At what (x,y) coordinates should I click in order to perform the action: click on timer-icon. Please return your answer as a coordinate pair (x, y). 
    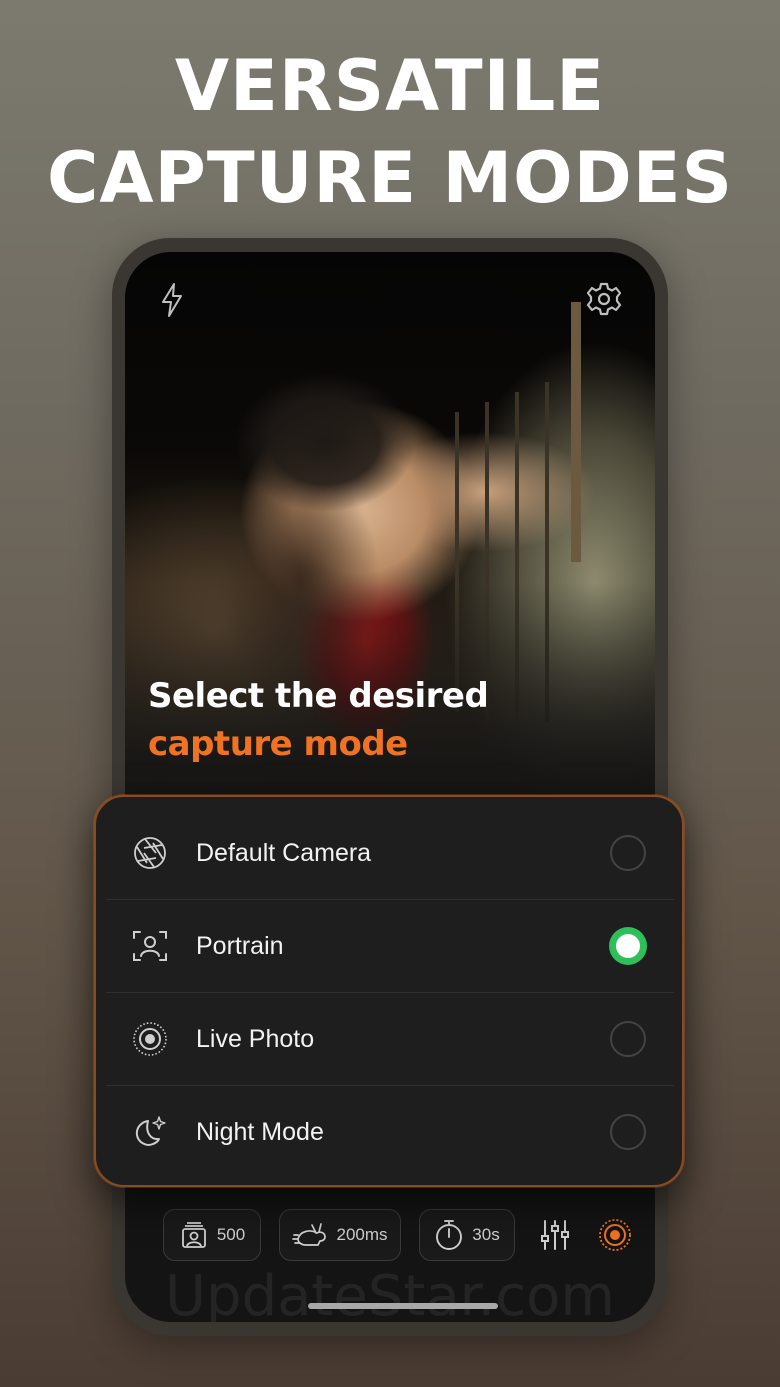
    Looking at the image, I should click on (449, 1235).